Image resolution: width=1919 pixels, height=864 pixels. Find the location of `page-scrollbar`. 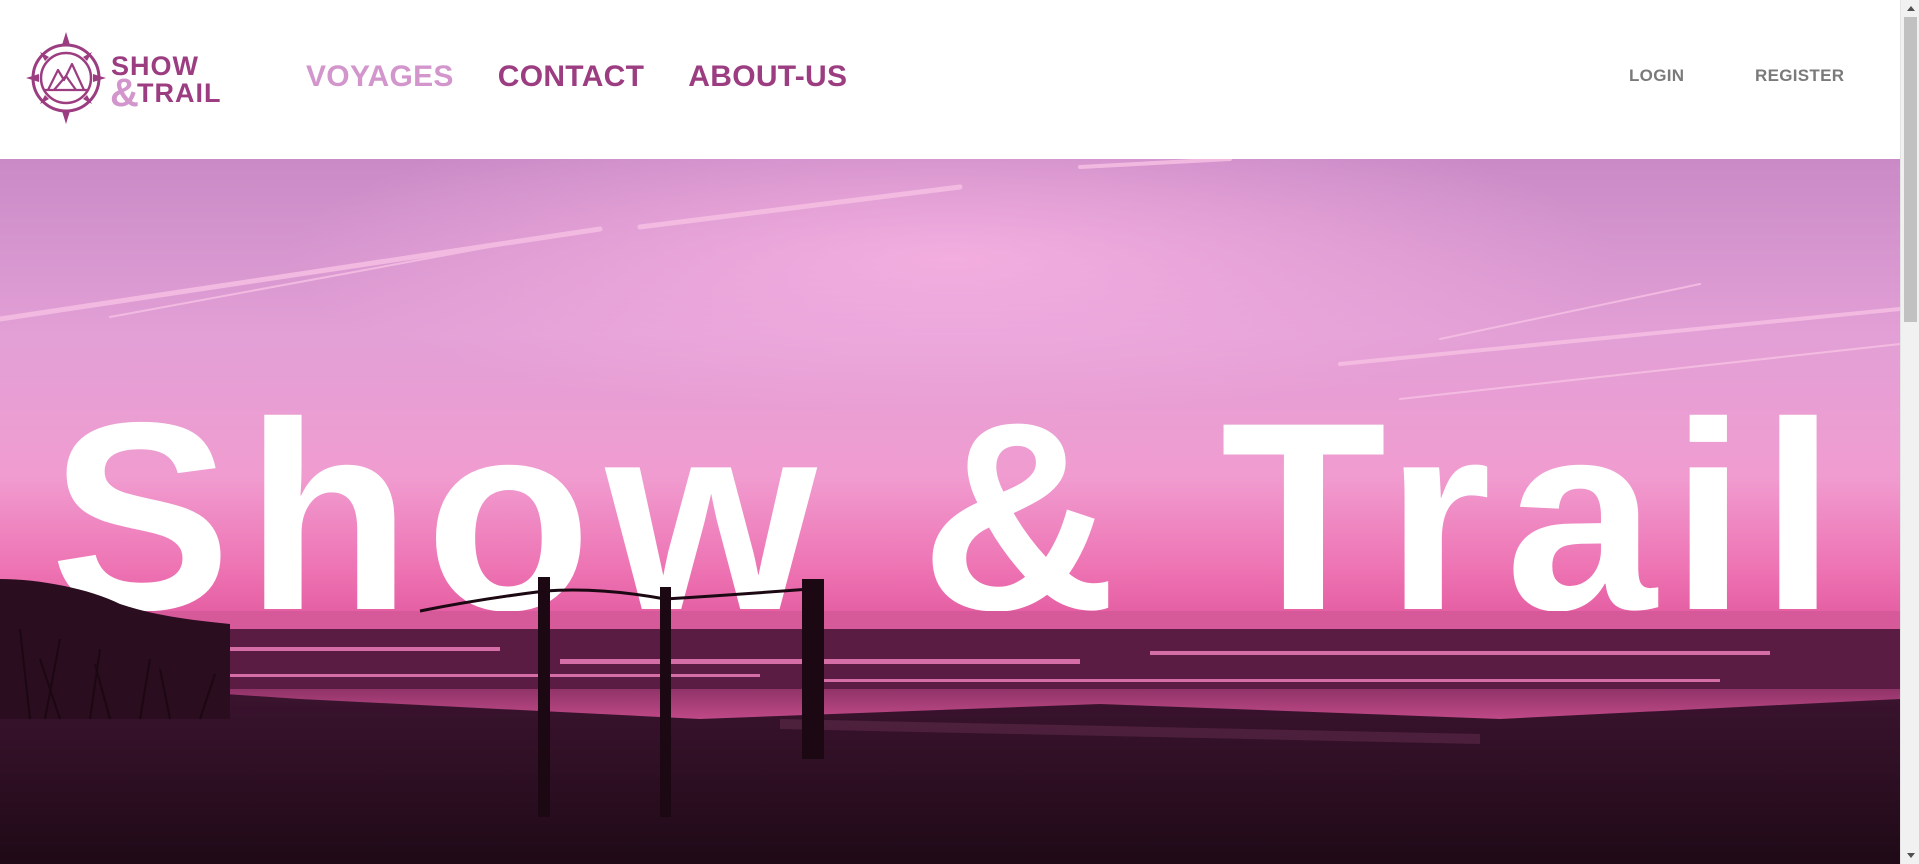

page-scrollbar is located at coordinates (1909, 432).